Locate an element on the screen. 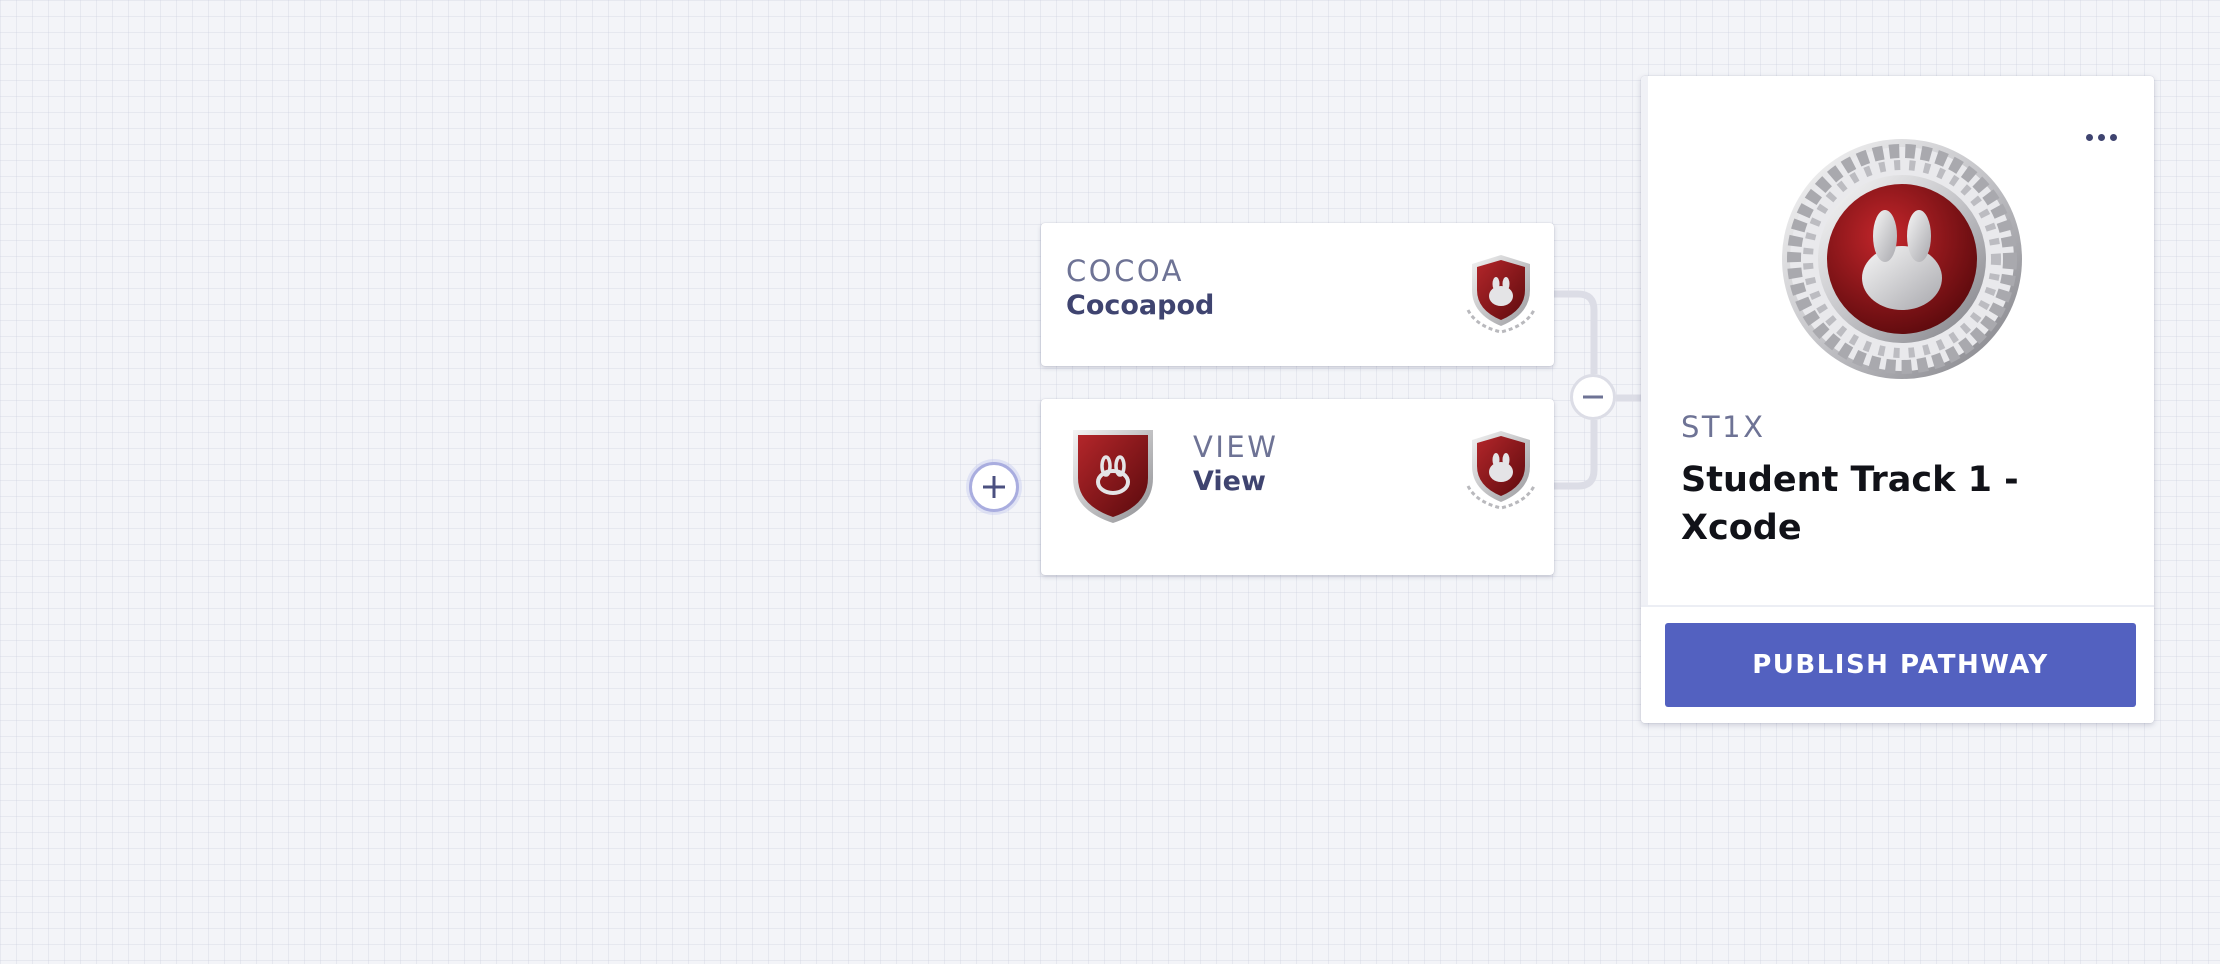  add-prerequisite-button is located at coordinates (994, 487).